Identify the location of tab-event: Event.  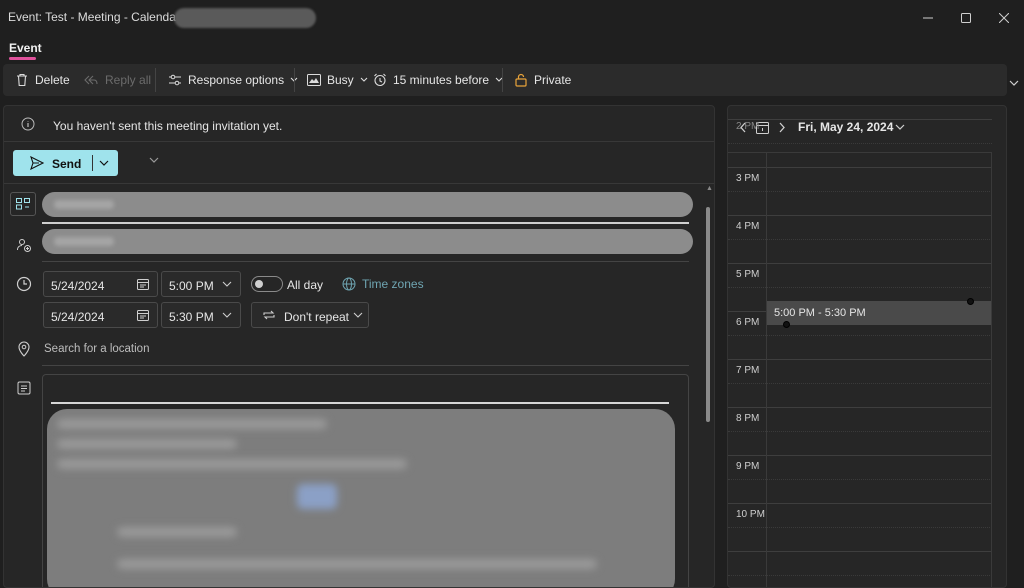
(25, 48).